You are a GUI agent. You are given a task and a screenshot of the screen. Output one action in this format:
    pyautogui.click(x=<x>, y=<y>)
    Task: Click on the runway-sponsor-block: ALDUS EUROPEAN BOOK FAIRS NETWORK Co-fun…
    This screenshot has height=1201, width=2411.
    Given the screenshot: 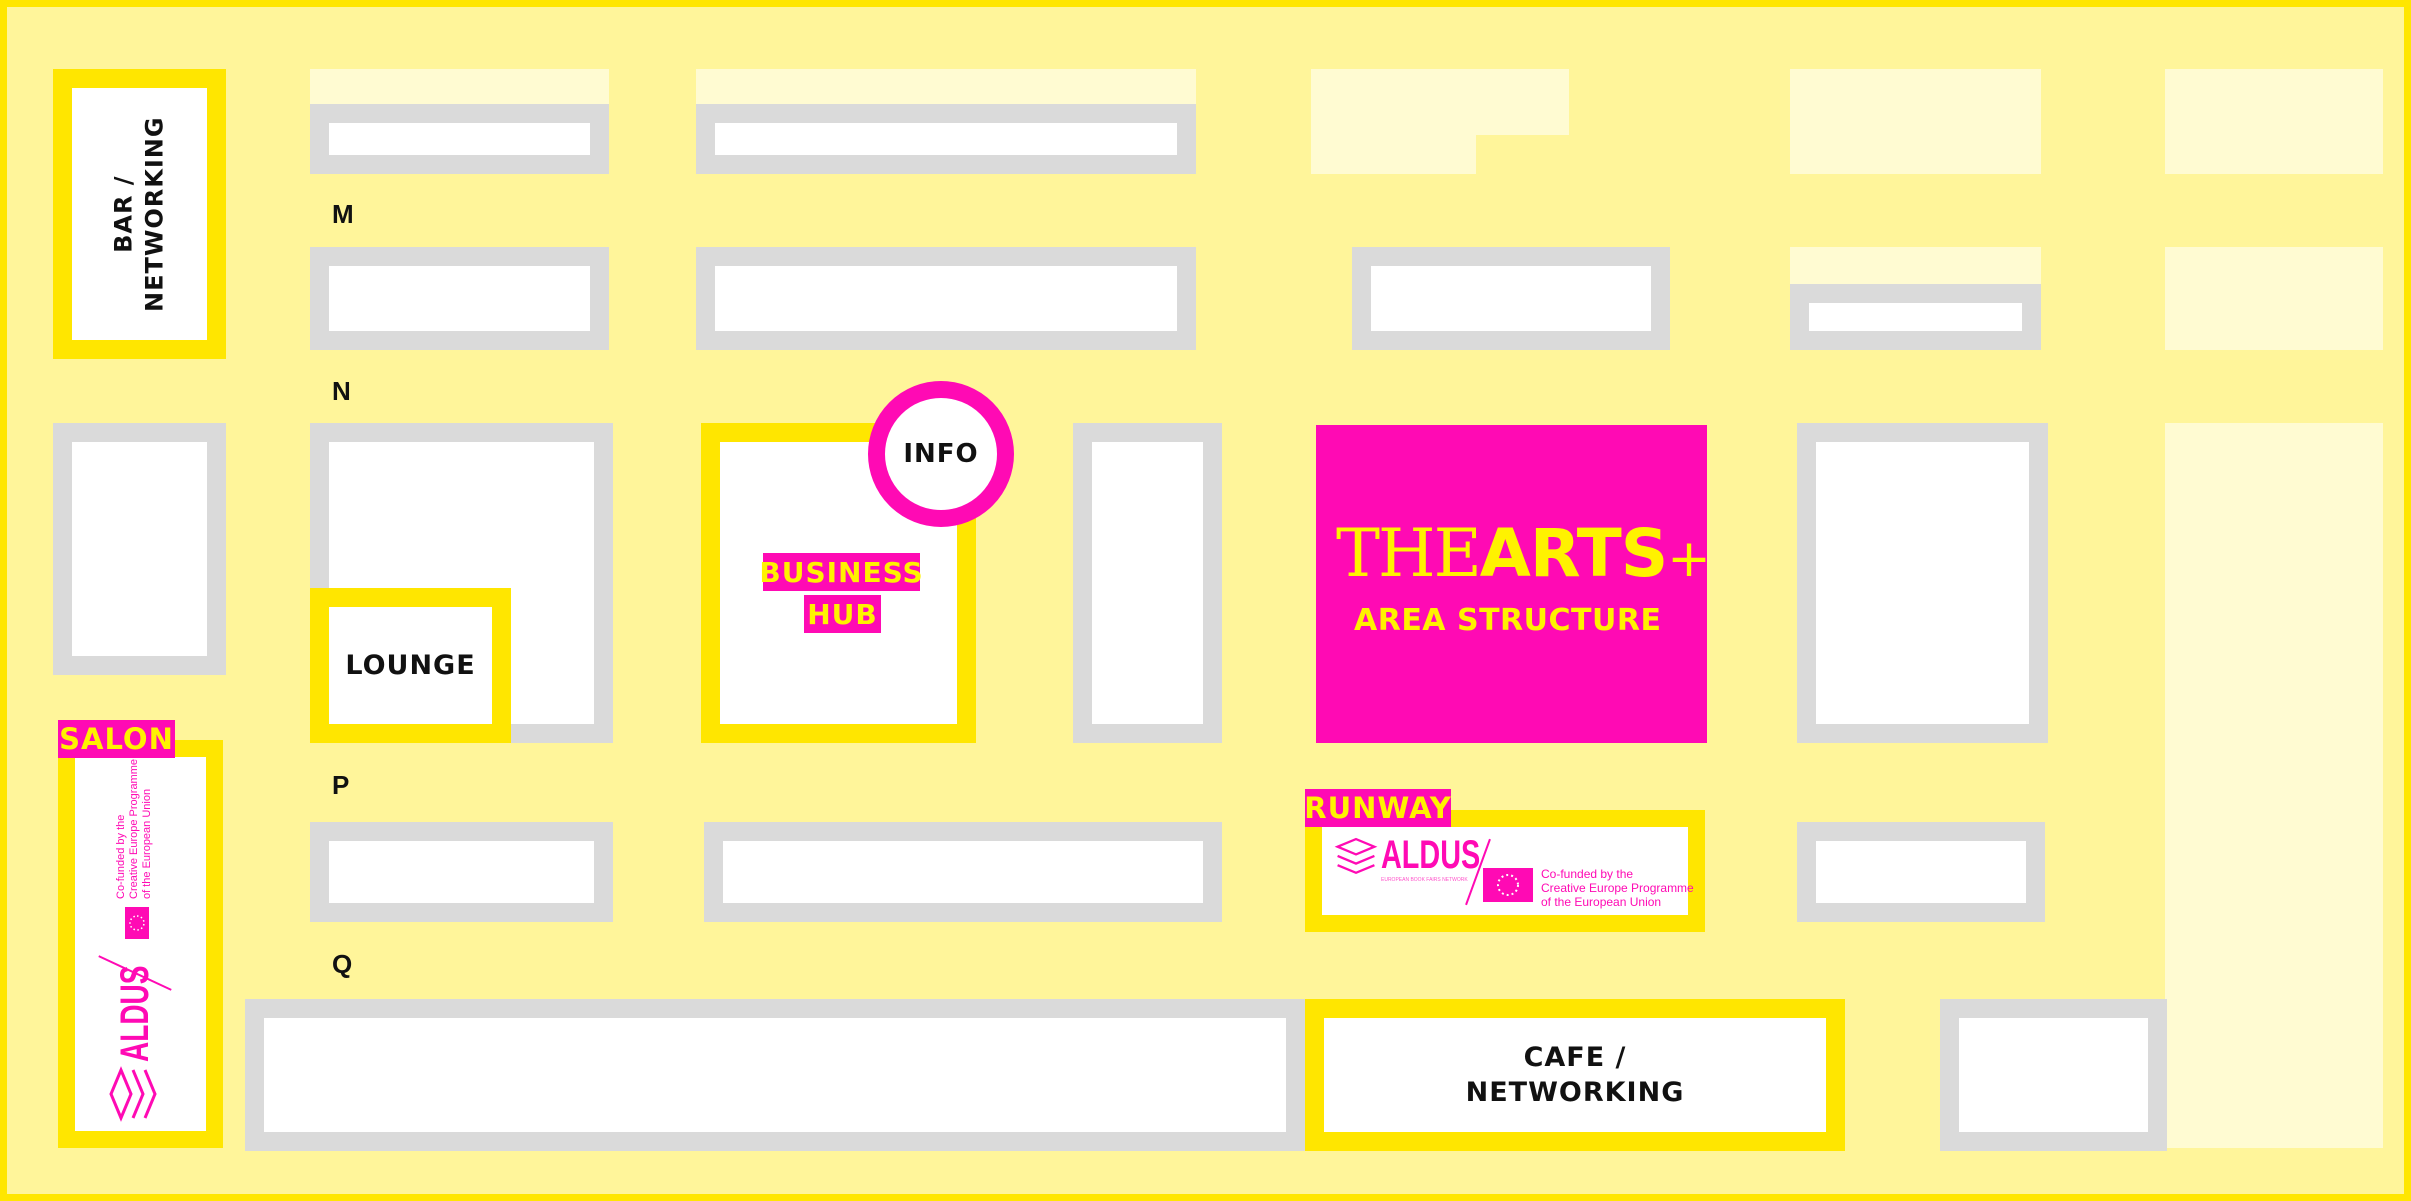 What is the action you would take?
    pyautogui.click(x=1513, y=873)
    